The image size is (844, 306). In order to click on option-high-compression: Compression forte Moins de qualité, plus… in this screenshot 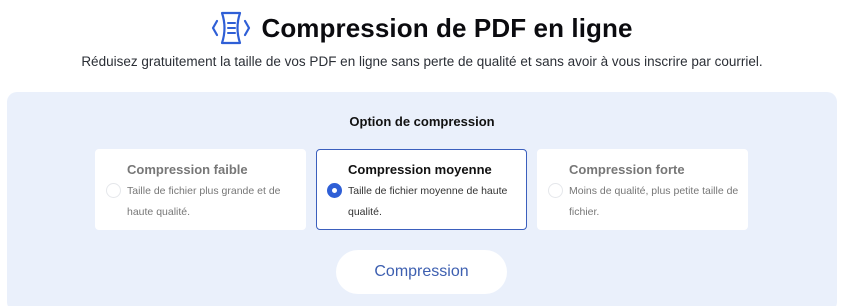, I will do `click(642, 189)`.